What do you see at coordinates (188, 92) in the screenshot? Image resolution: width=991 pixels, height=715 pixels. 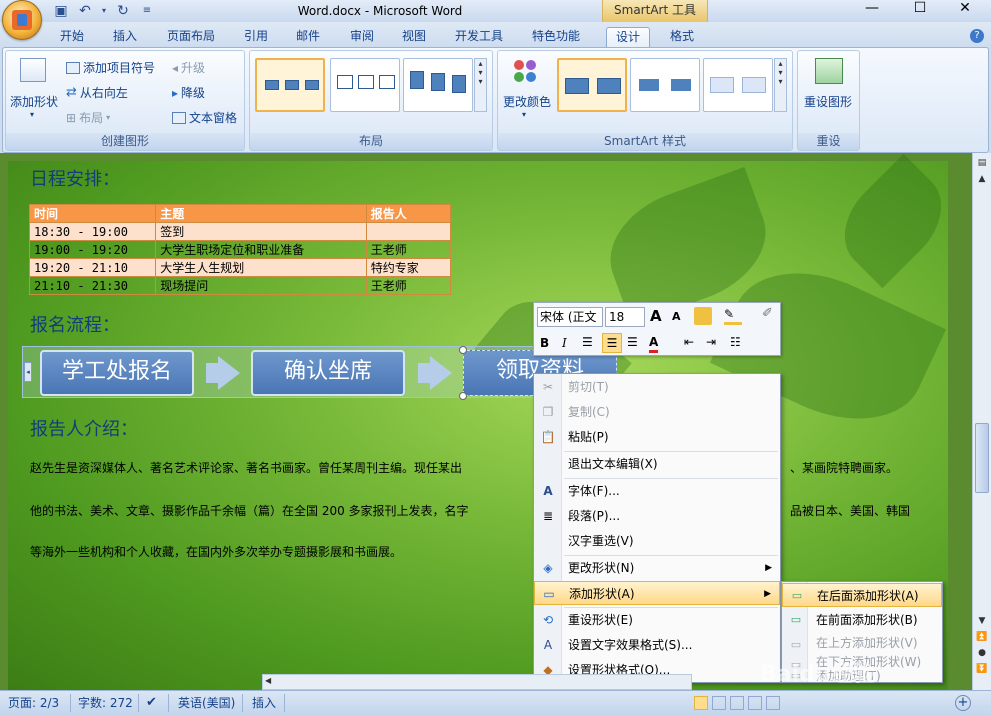 I see `demote-button: ▸ 降级` at bounding box center [188, 92].